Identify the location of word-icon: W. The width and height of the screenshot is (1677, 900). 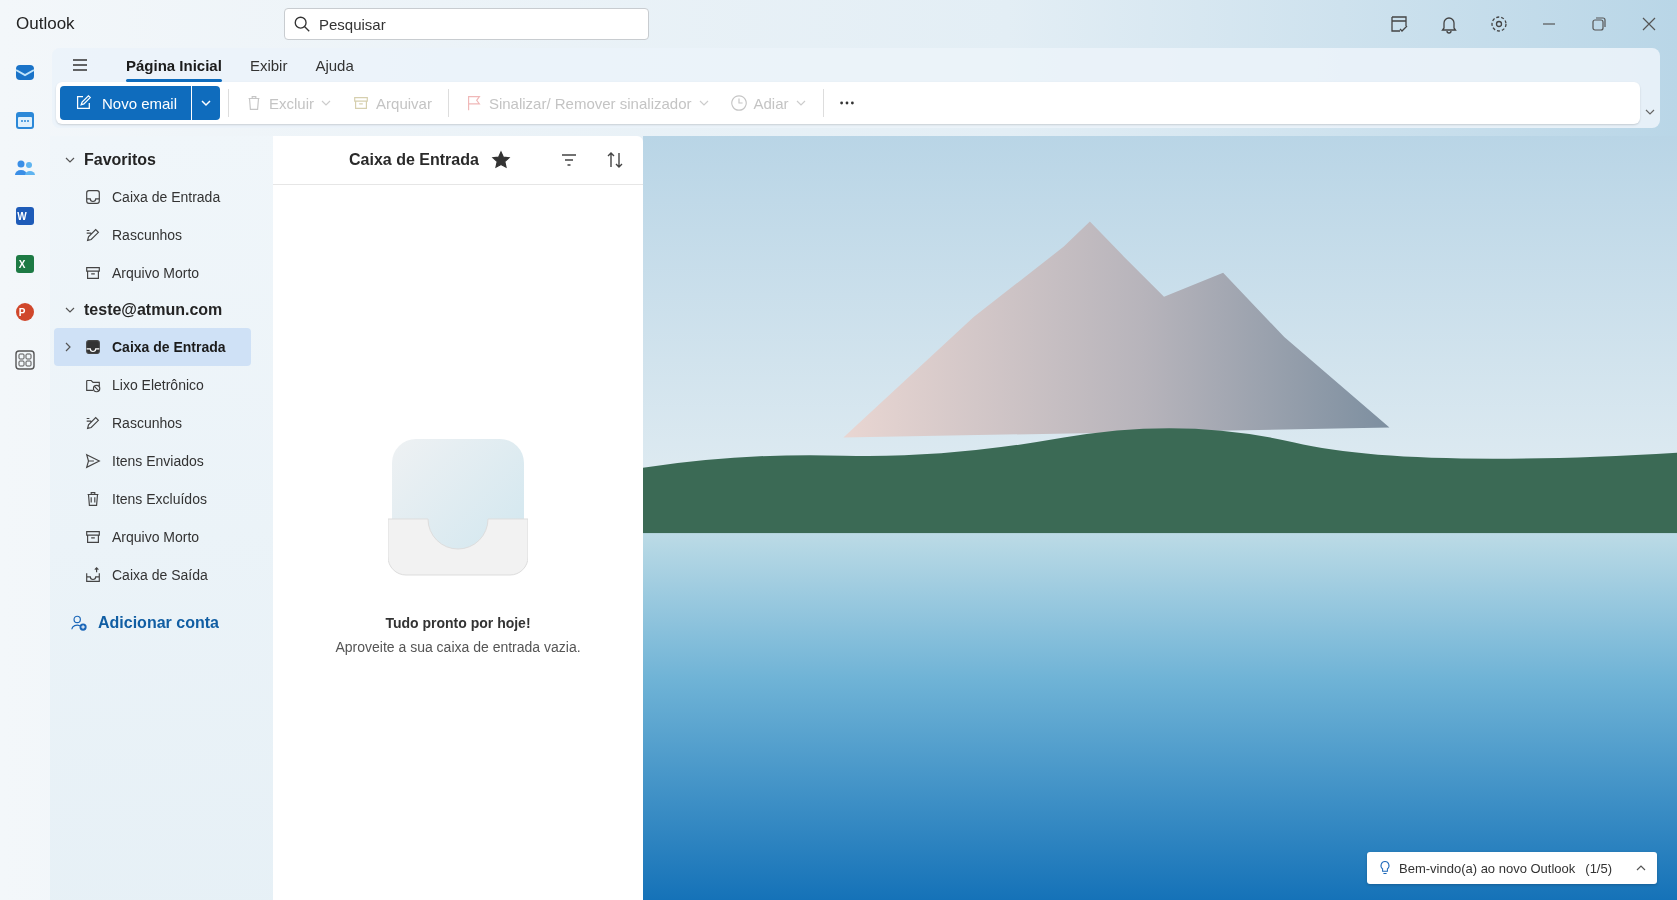
(25, 216).